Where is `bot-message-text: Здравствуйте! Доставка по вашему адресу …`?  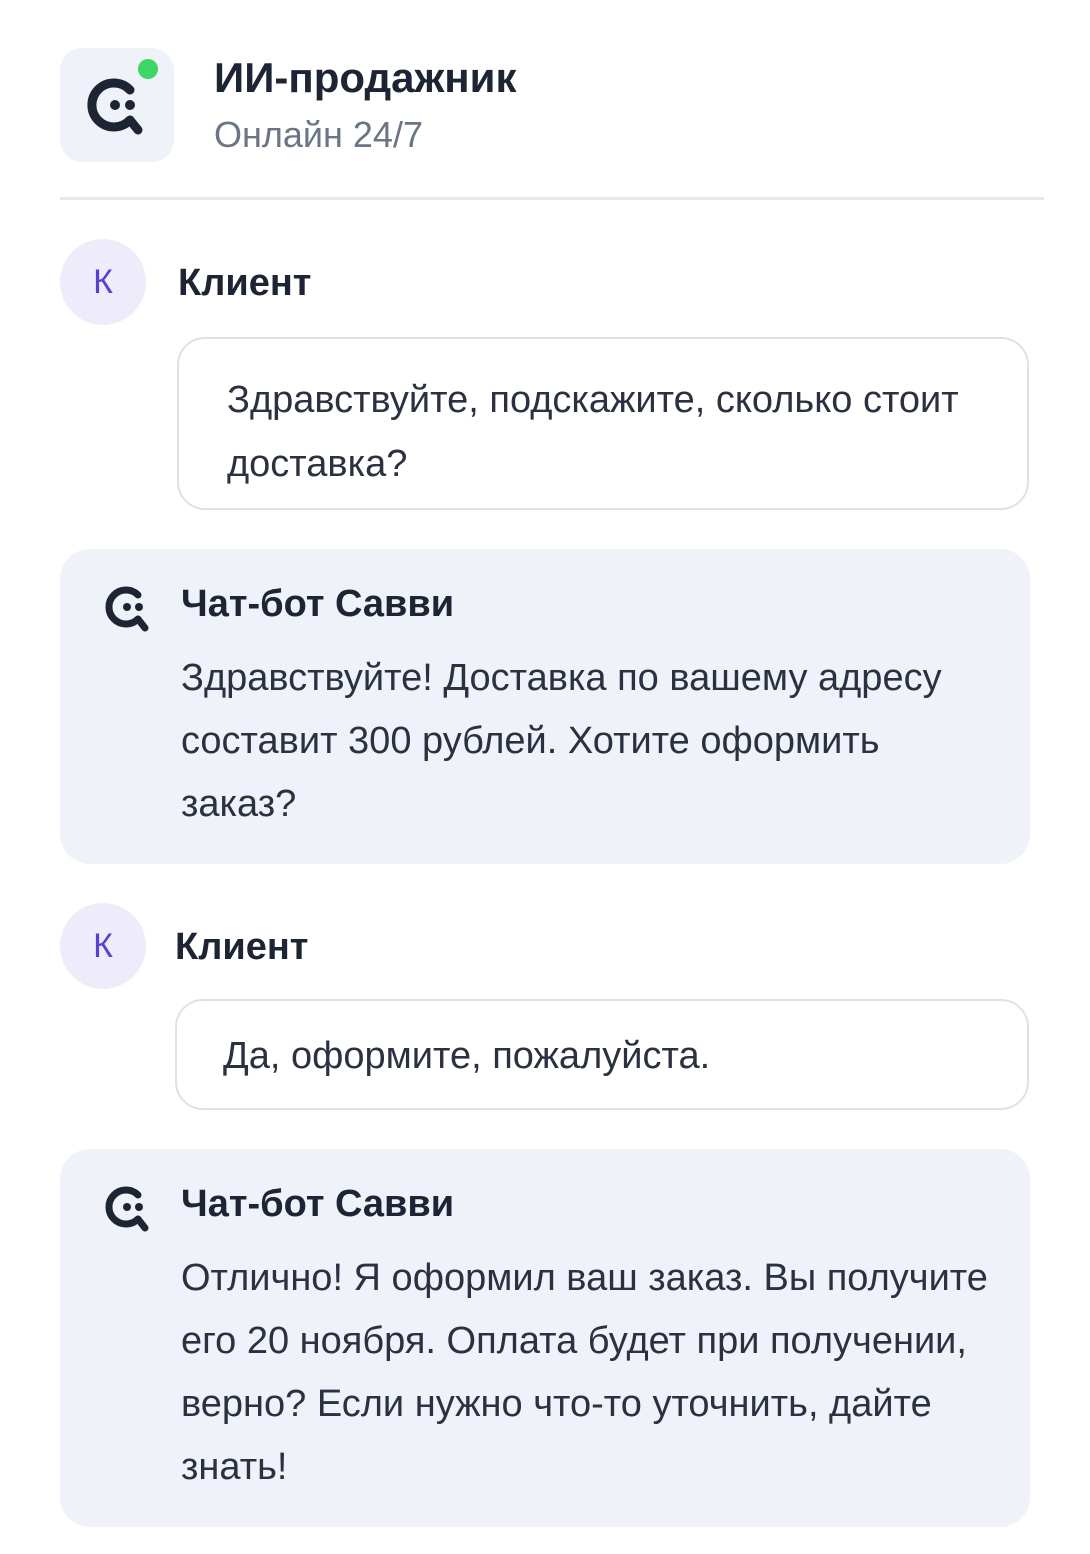 bot-message-text: Здравствуйте! Доставка по вашему адресу … is located at coordinates (561, 741).